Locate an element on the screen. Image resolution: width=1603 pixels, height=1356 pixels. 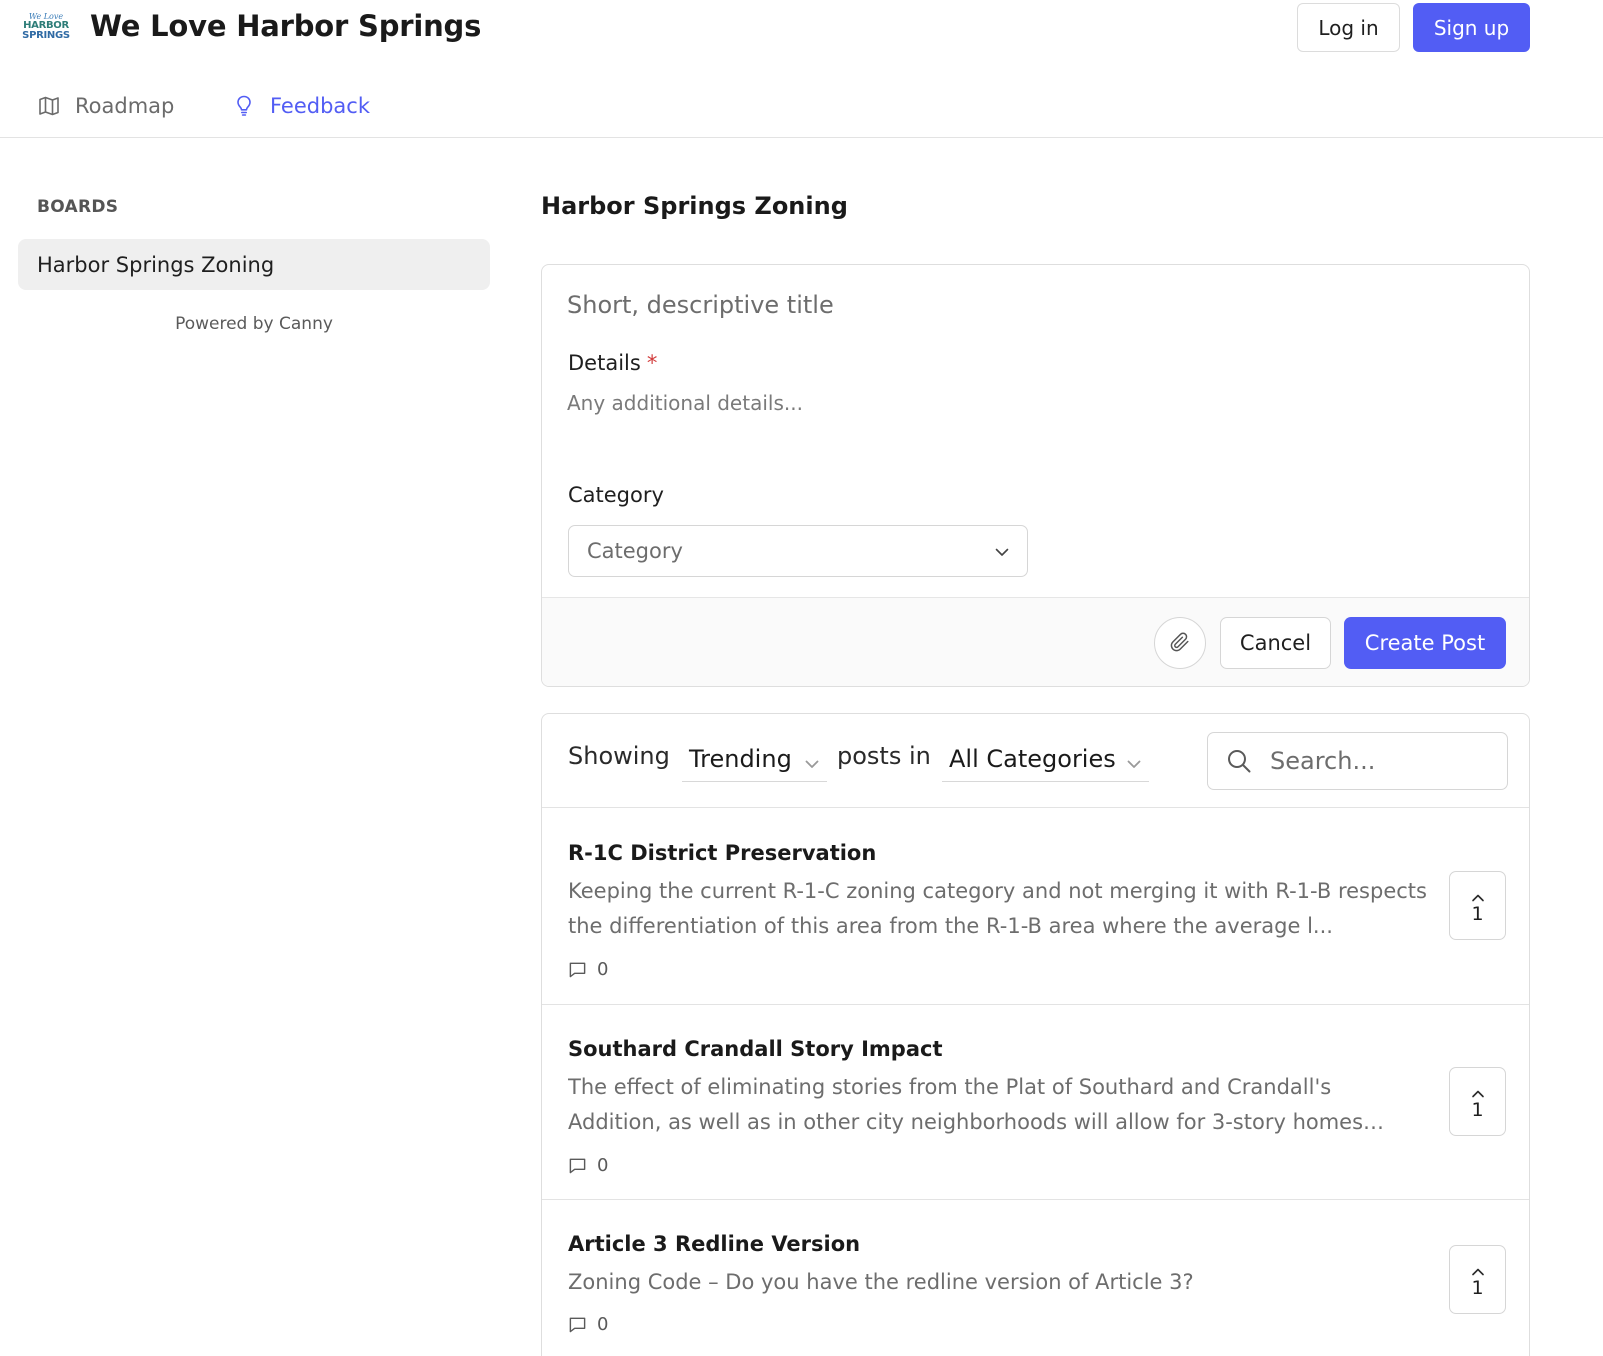
posts-in-label: posts in is located at coordinates (884, 756).